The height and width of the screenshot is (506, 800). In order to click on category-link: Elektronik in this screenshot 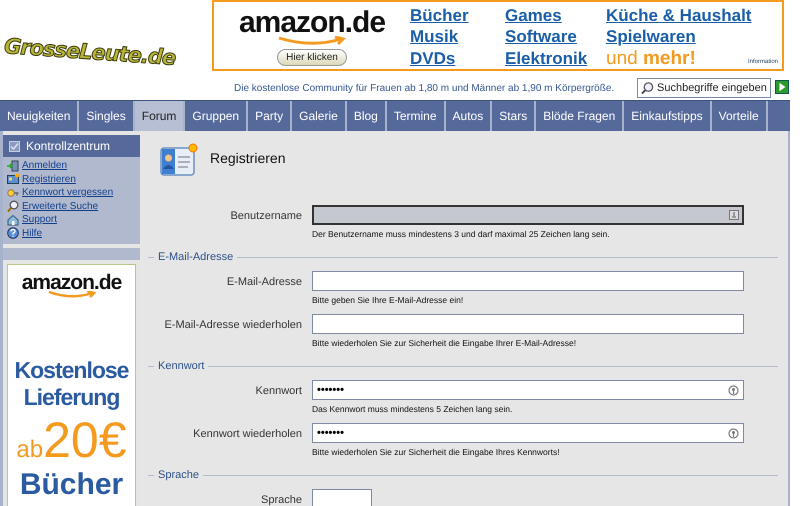, I will do `click(555, 58)`.